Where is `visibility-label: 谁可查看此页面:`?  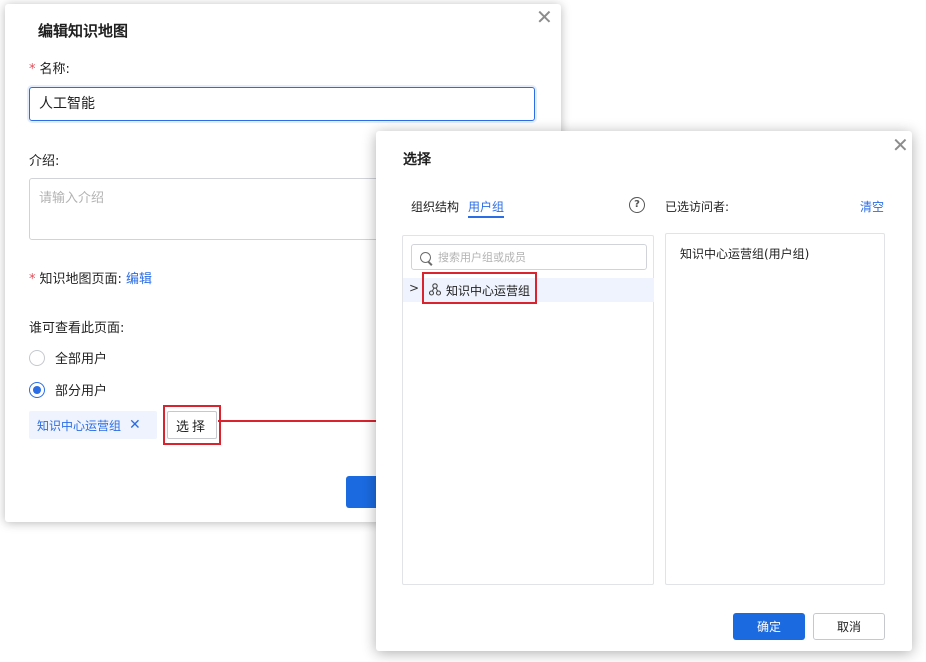 visibility-label: 谁可查看此页面: is located at coordinates (77, 328).